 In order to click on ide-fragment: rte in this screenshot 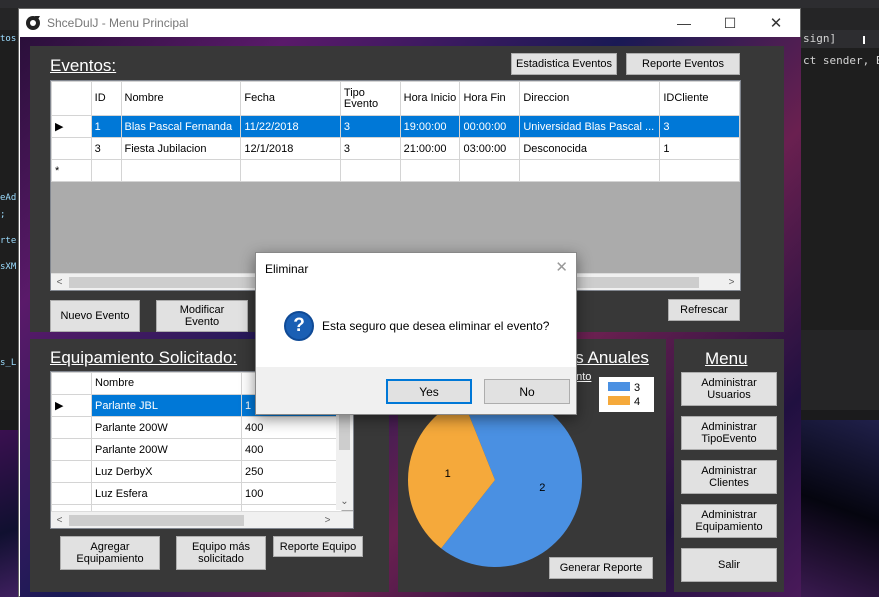, I will do `click(8, 241)`.